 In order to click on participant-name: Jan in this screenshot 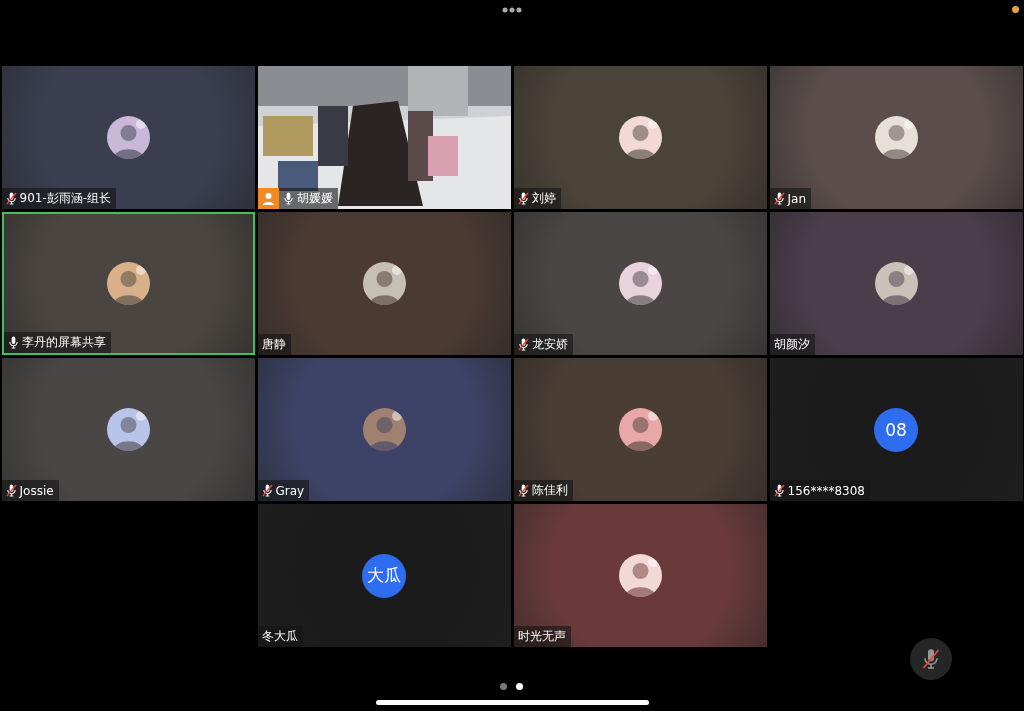, I will do `click(790, 198)`.